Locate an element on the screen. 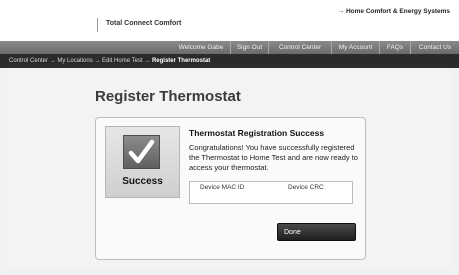 Image resolution: width=459 pixels, height=275 pixels. nav-sign-out: Sign Out is located at coordinates (249, 47).